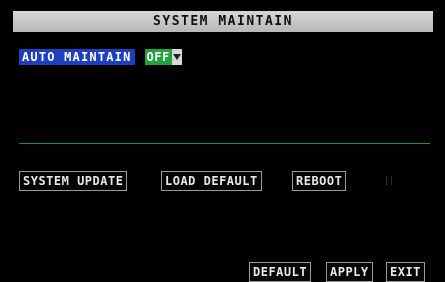 The width and height of the screenshot is (445, 282). I want to click on exit-button: EXIT, so click(405, 272).